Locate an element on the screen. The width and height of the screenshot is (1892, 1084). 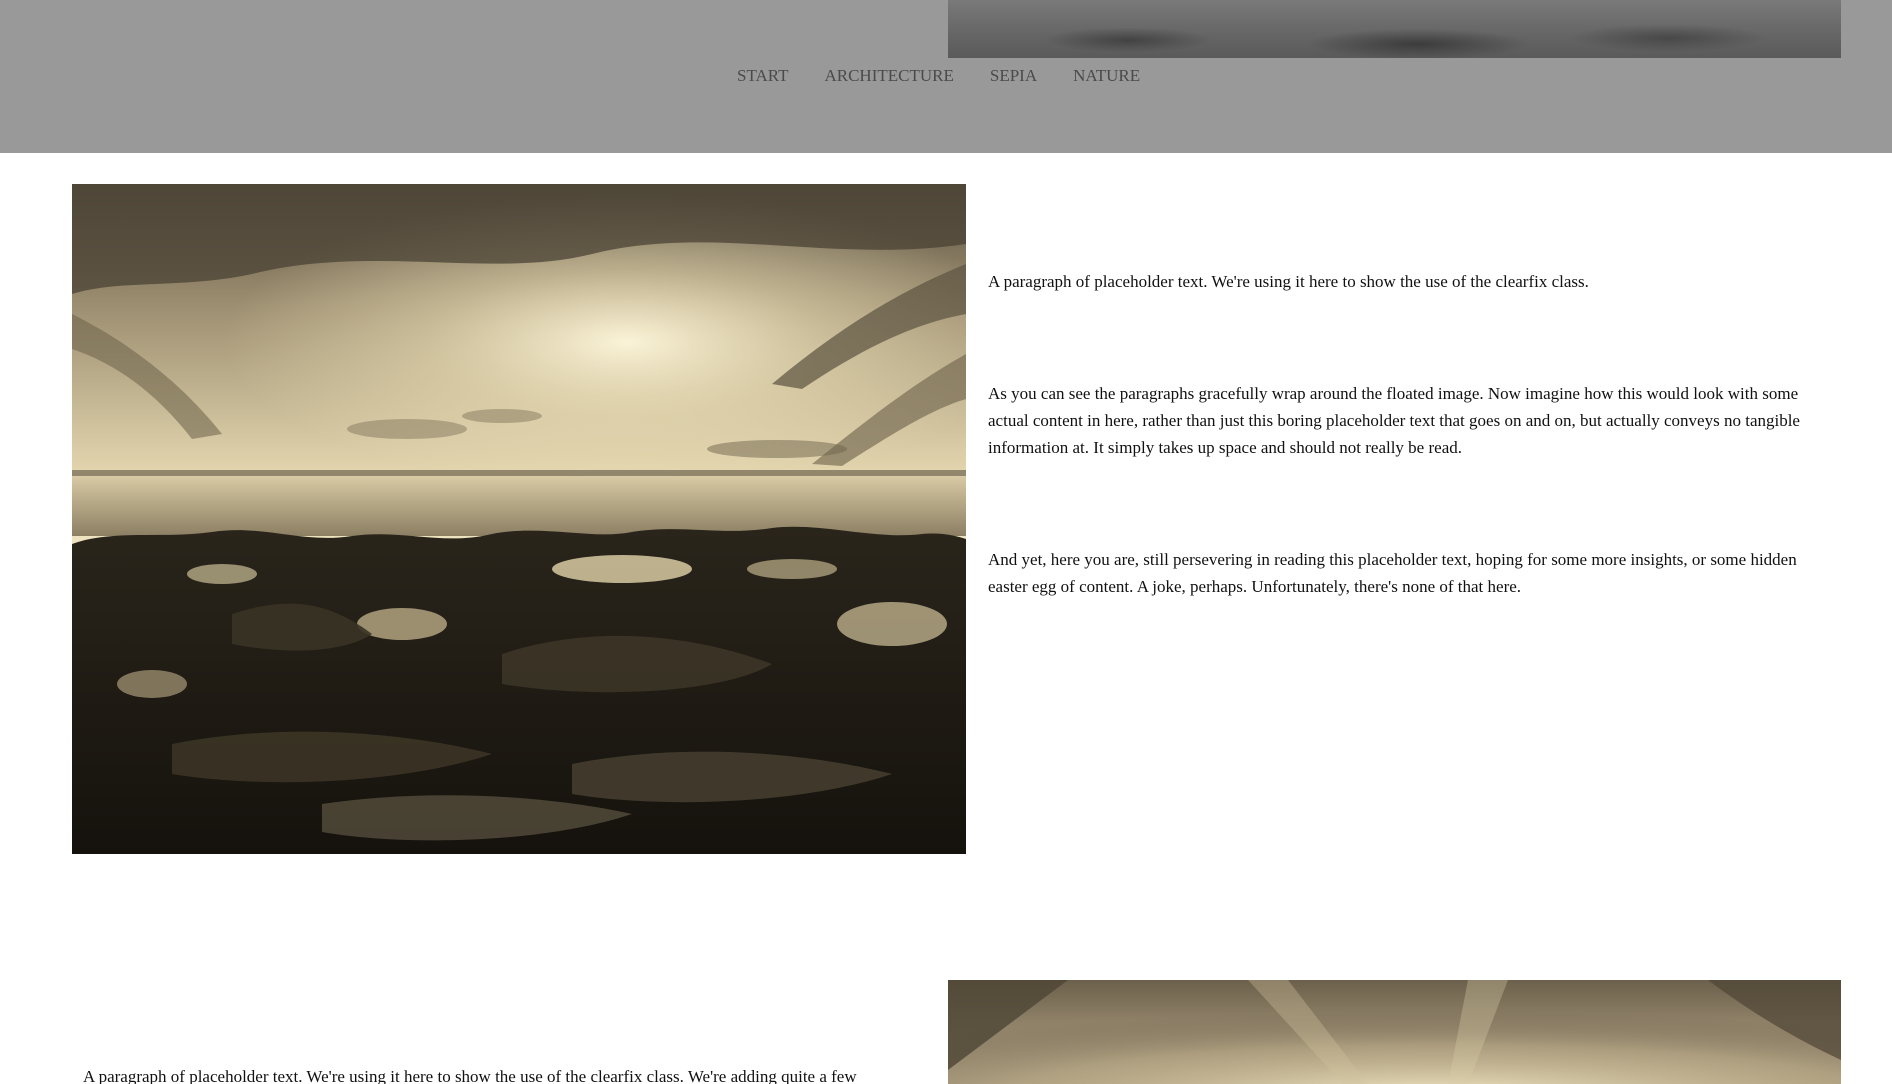
nav-link-start: START is located at coordinates (762, 75).